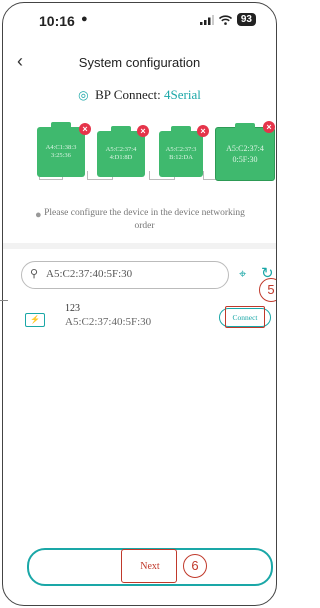 The height and width of the screenshot is (608, 320). Describe the element at coordinates (4, 300) in the screenshot. I see `margin-marker` at that location.